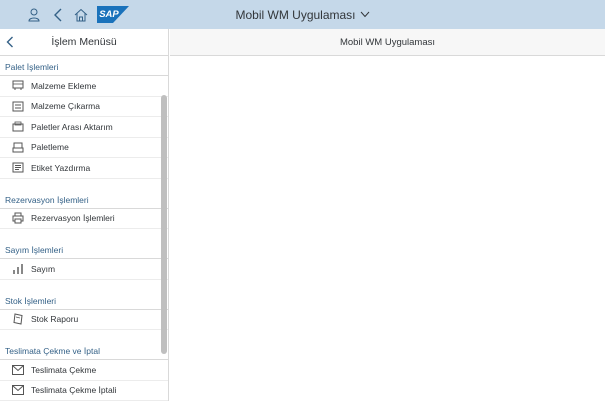  I want to click on pallet-add-icon, so click(18, 86).